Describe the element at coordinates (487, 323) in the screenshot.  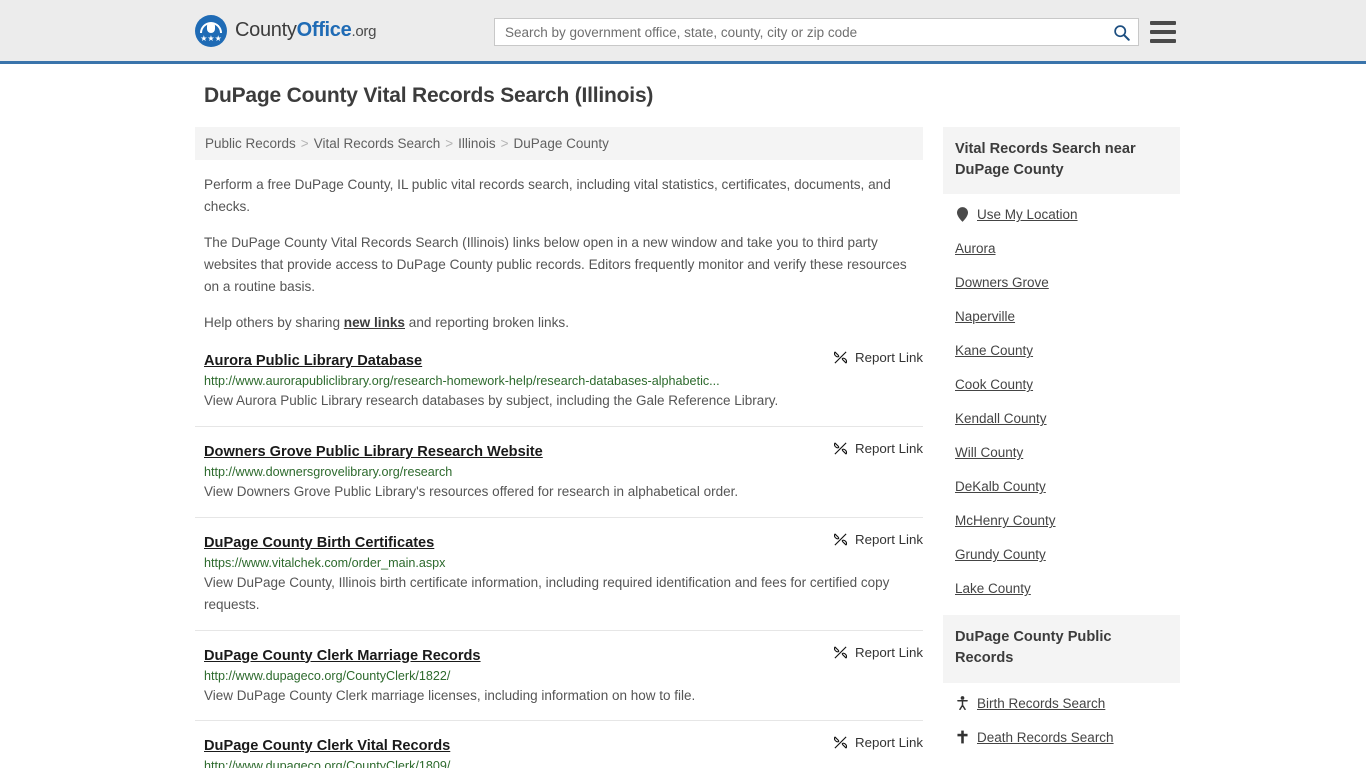
I see `share-text-after: and reporting broken links.` at that location.